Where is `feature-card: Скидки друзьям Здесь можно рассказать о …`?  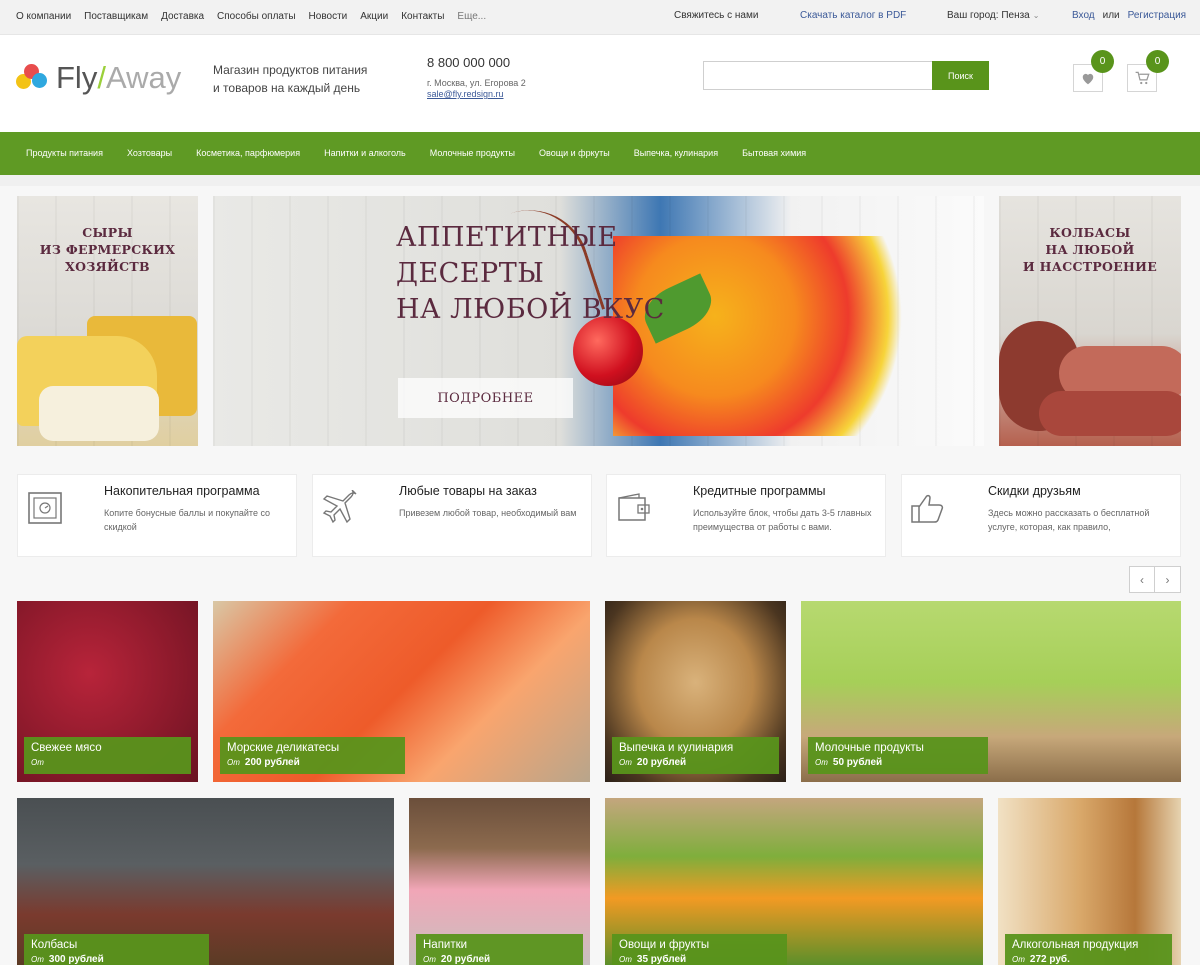
feature-card: Скидки друзьям Здесь можно рассказать о … is located at coordinates (1041, 515).